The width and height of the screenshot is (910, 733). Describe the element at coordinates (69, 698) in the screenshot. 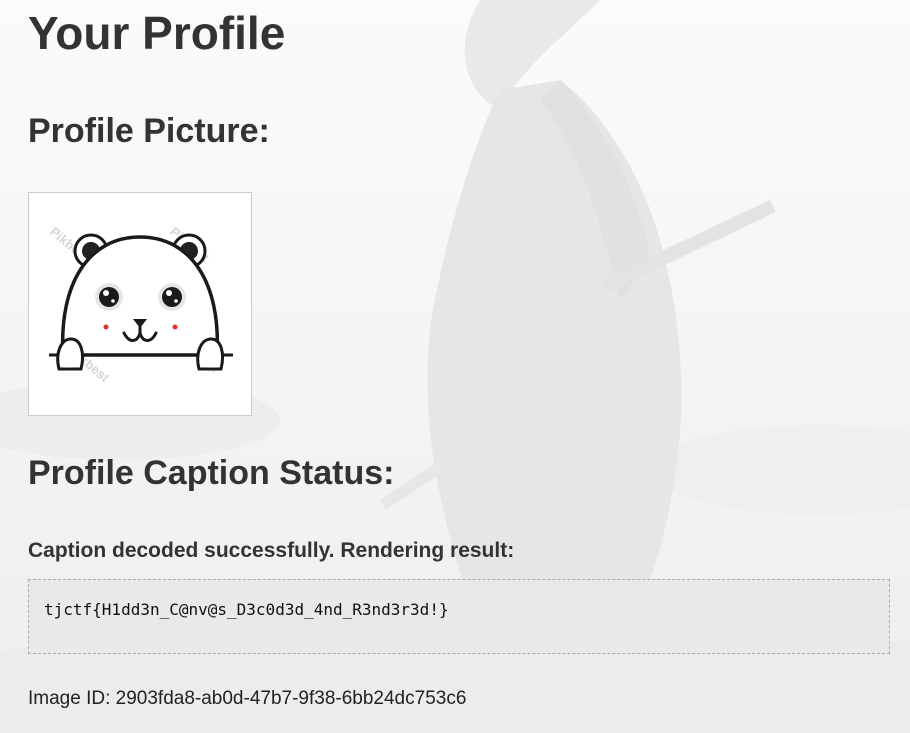

I see `image-id-label: Image ID:` at that location.